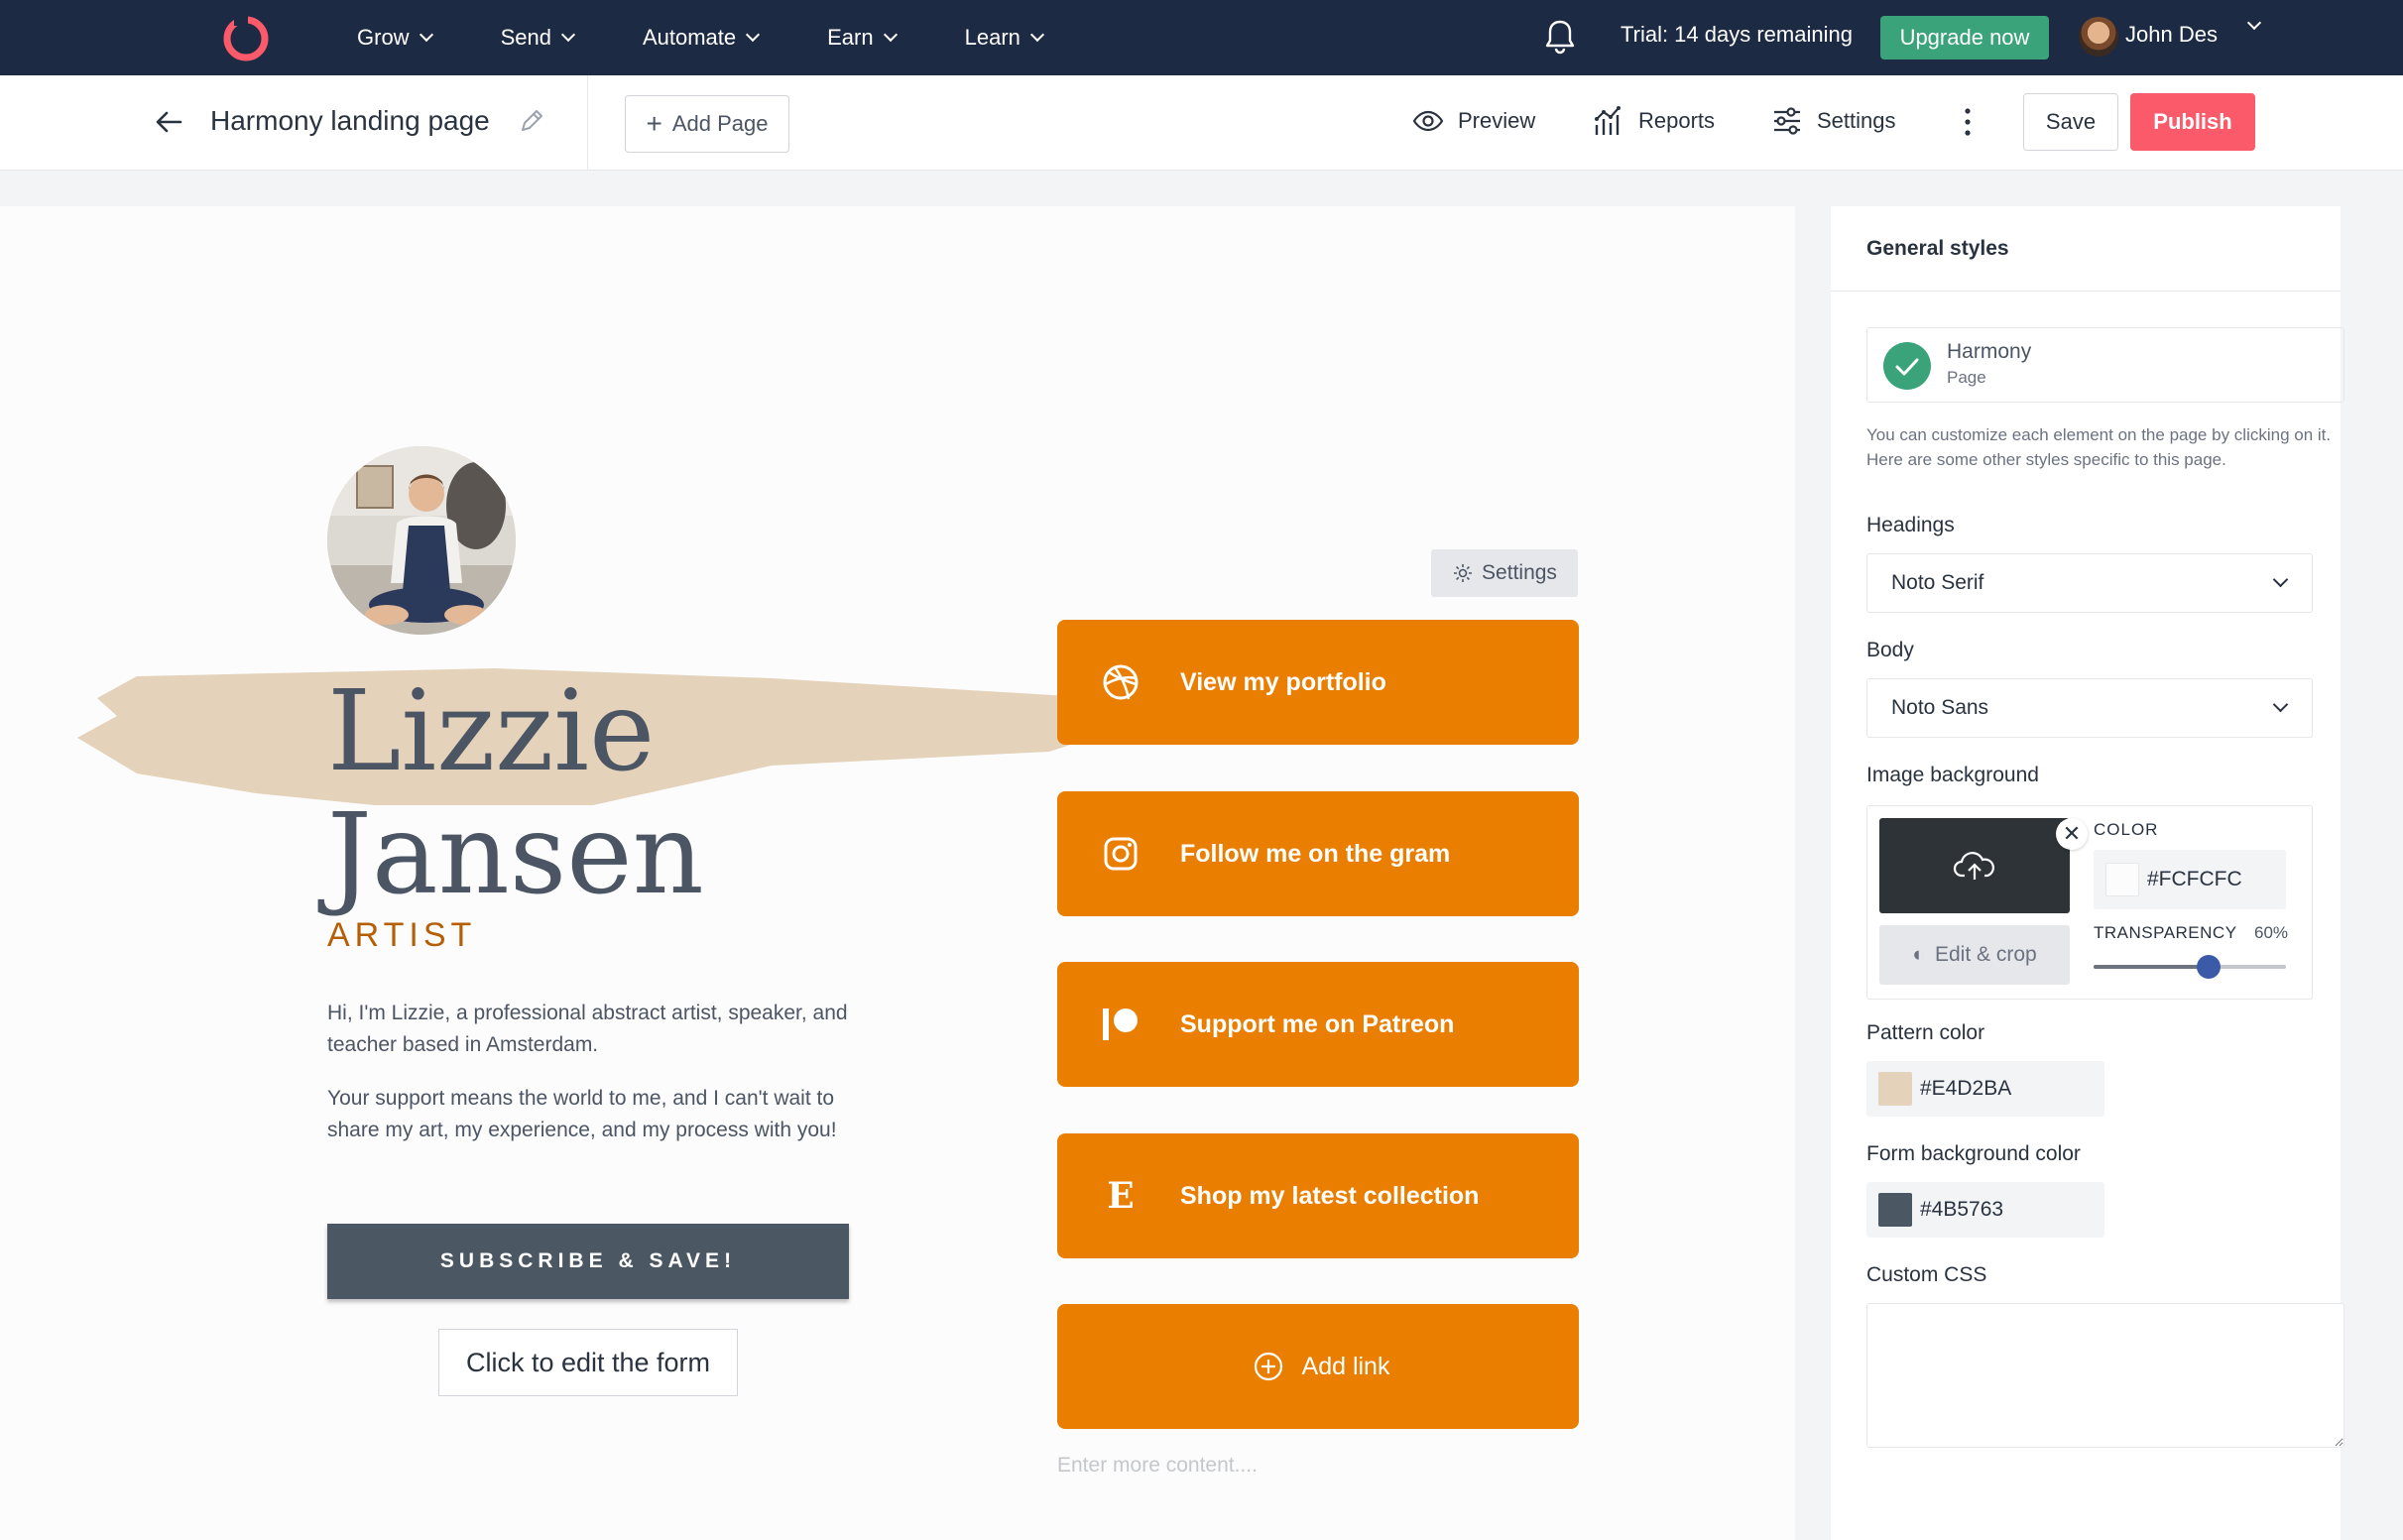 The height and width of the screenshot is (1540, 2403). What do you see at coordinates (1857, 120) in the screenshot?
I see `settings-label: Settings` at bounding box center [1857, 120].